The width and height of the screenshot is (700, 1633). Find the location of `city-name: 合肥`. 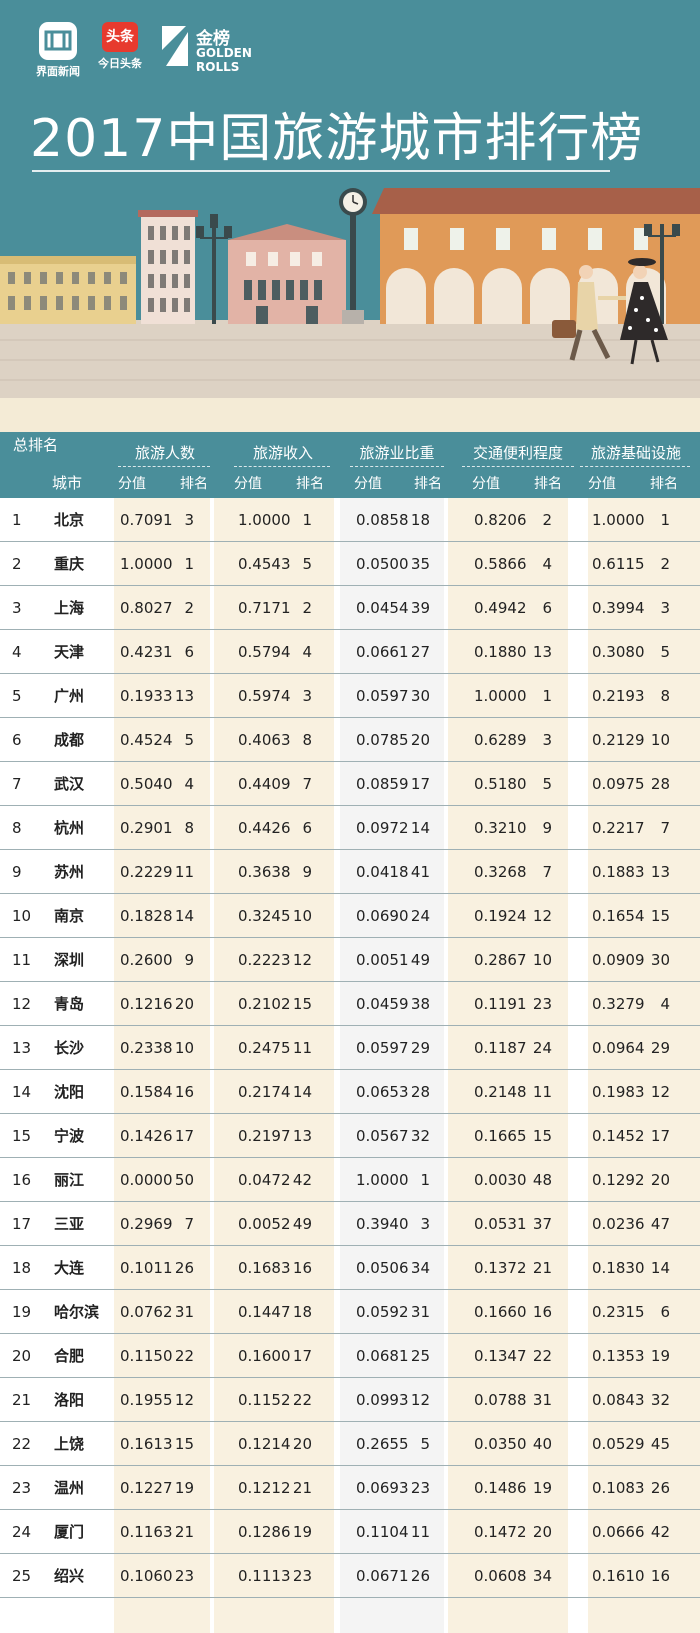

city-name: 合肥 is located at coordinates (69, 1356).